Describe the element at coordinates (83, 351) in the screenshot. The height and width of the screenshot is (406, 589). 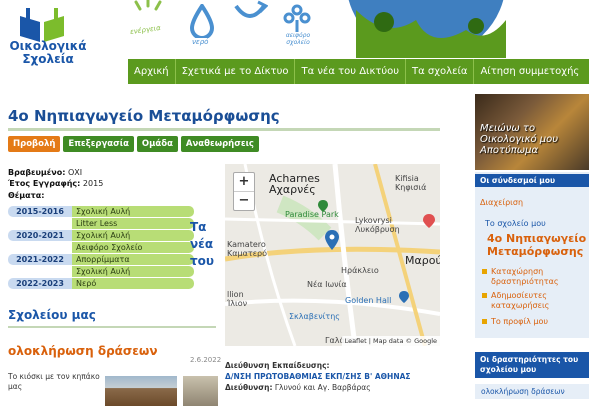
I see `news-title: ολοκλήρωση δράσεων` at that location.